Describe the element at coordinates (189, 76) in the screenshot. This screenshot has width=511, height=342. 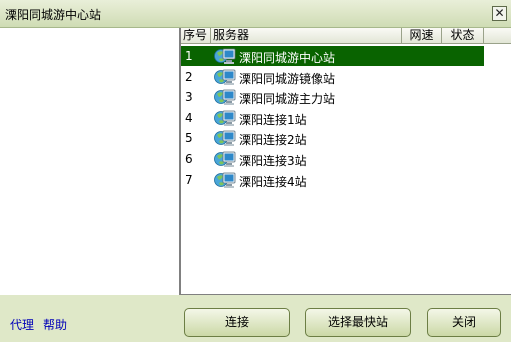
I see `row-index: 2` at that location.